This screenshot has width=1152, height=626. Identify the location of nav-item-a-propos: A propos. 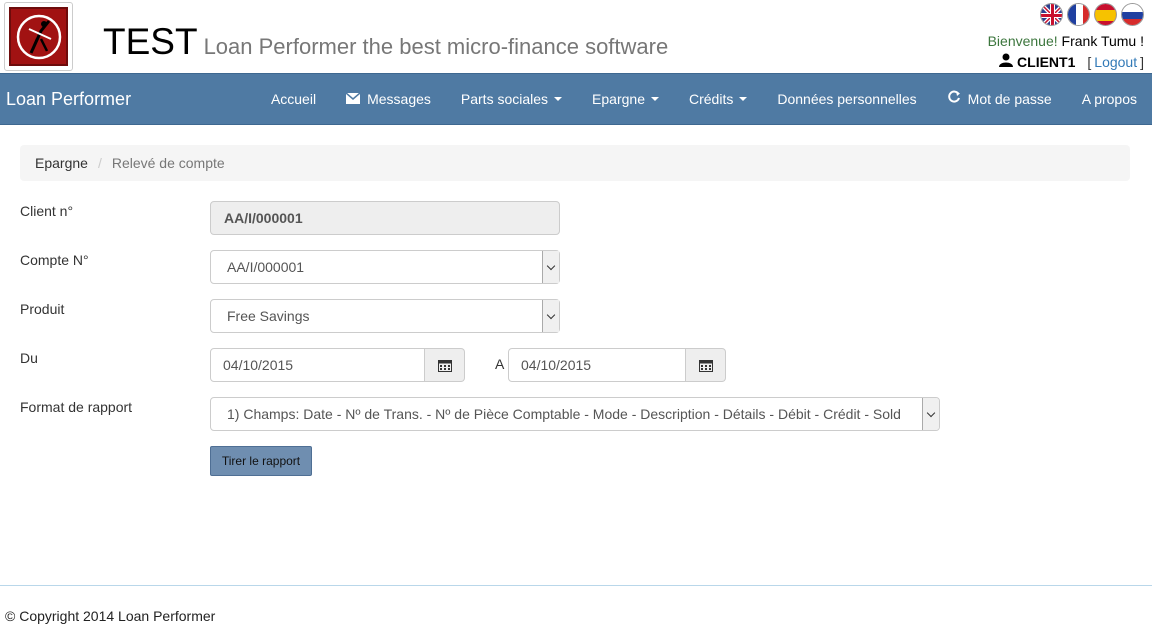
(1109, 99).